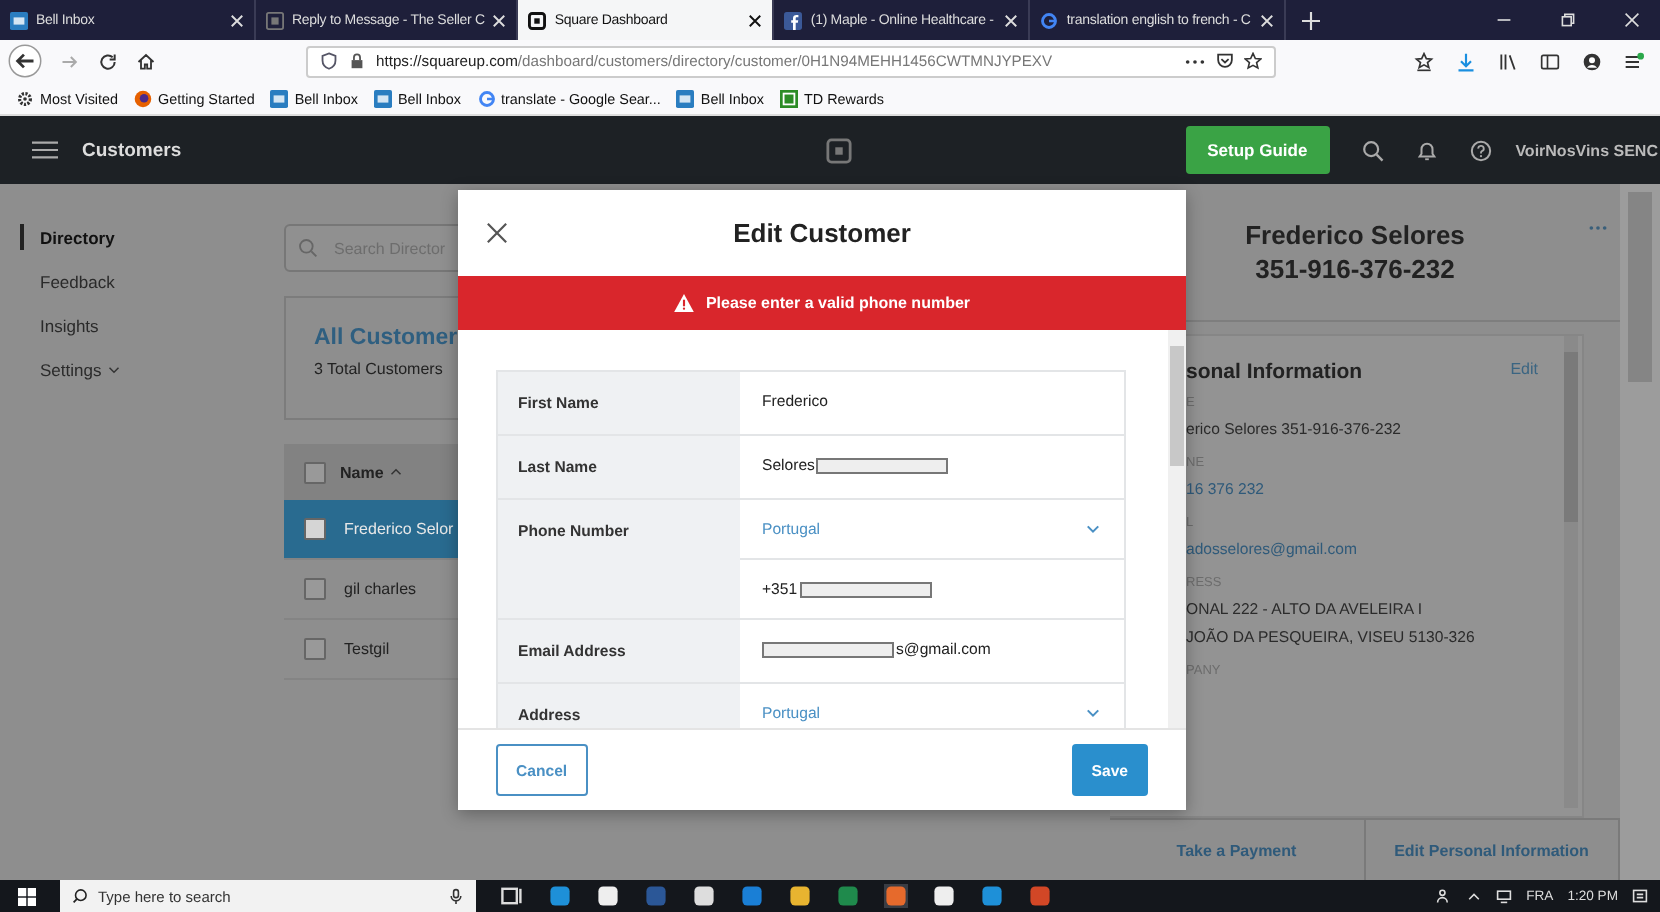 This screenshot has height=912, width=1660. What do you see at coordinates (456, 896) in the screenshot?
I see `microphone-icon` at bounding box center [456, 896].